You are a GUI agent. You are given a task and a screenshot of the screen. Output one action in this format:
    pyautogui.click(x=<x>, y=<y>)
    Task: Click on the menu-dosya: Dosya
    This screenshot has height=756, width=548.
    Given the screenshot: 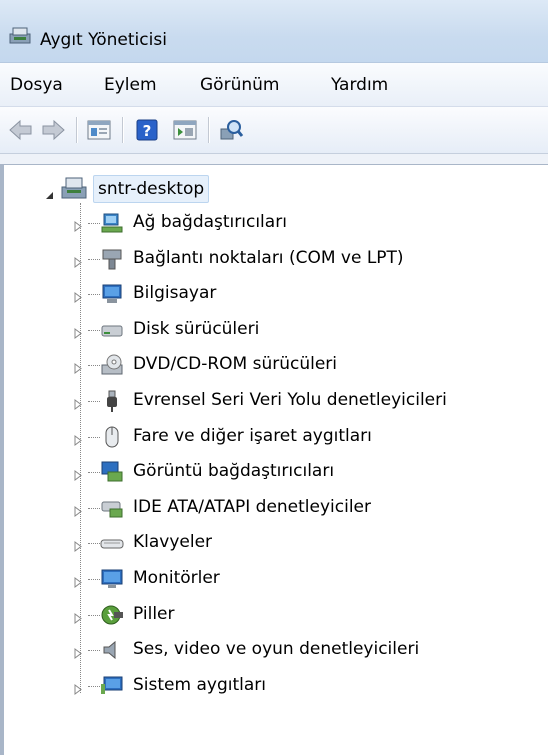 What is the action you would take?
    pyautogui.click(x=36, y=85)
    